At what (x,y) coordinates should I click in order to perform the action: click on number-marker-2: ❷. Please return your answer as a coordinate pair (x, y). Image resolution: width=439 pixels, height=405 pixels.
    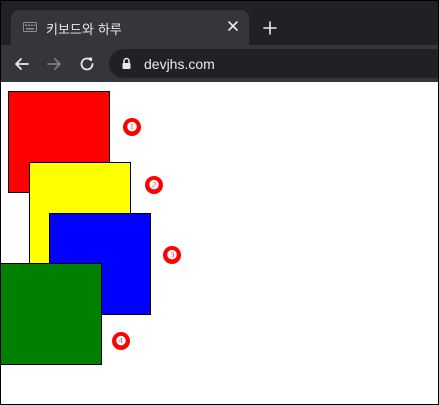
    Looking at the image, I should click on (154, 185).